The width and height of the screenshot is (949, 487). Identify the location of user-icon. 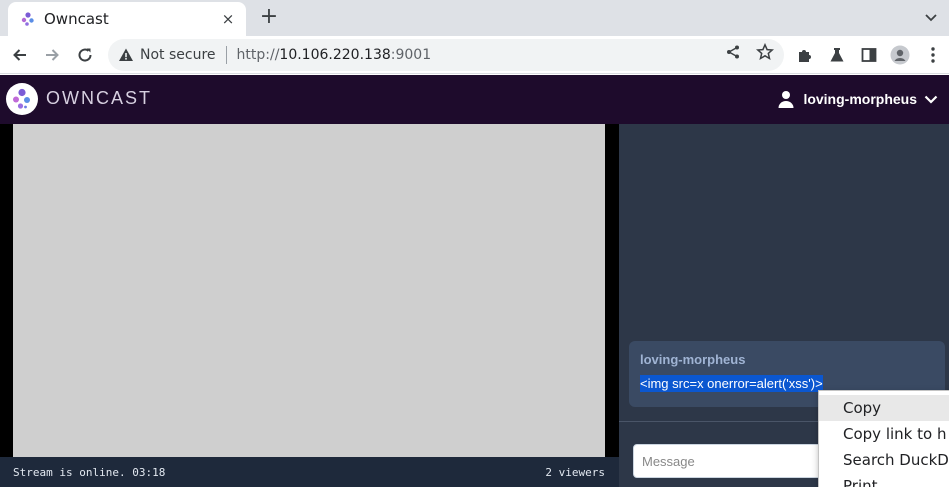
(786, 99).